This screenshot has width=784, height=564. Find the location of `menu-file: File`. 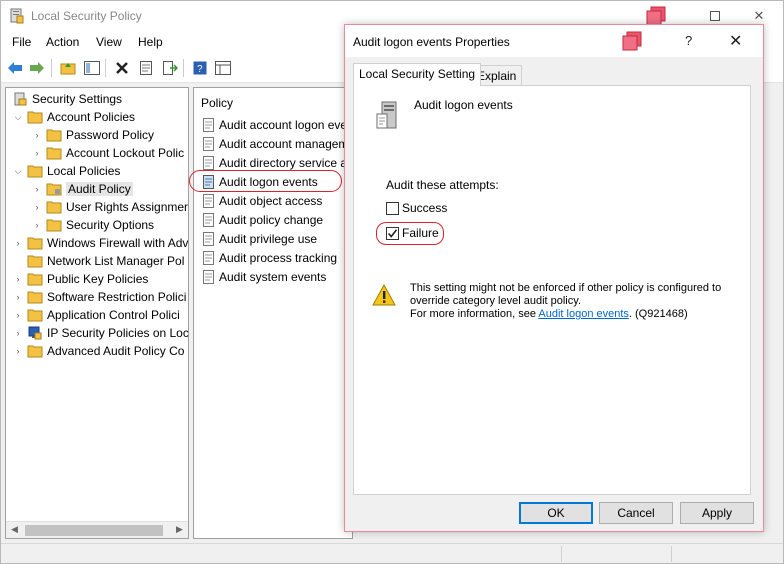

menu-file: File is located at coordinates (21, 42).